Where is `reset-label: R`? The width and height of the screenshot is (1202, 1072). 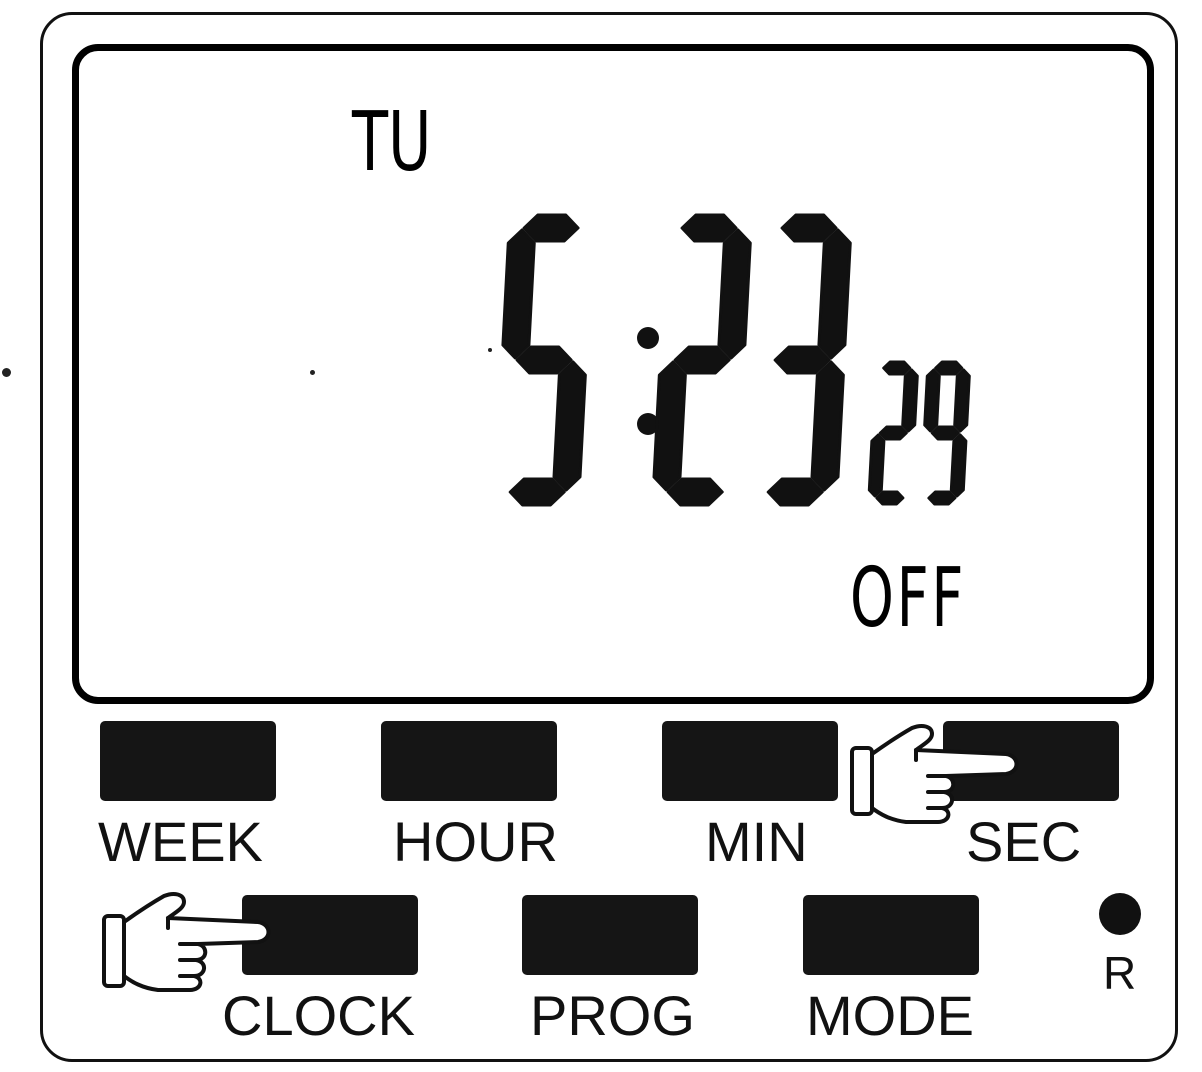 reset-label: R is located at coordinates (1120, 973).